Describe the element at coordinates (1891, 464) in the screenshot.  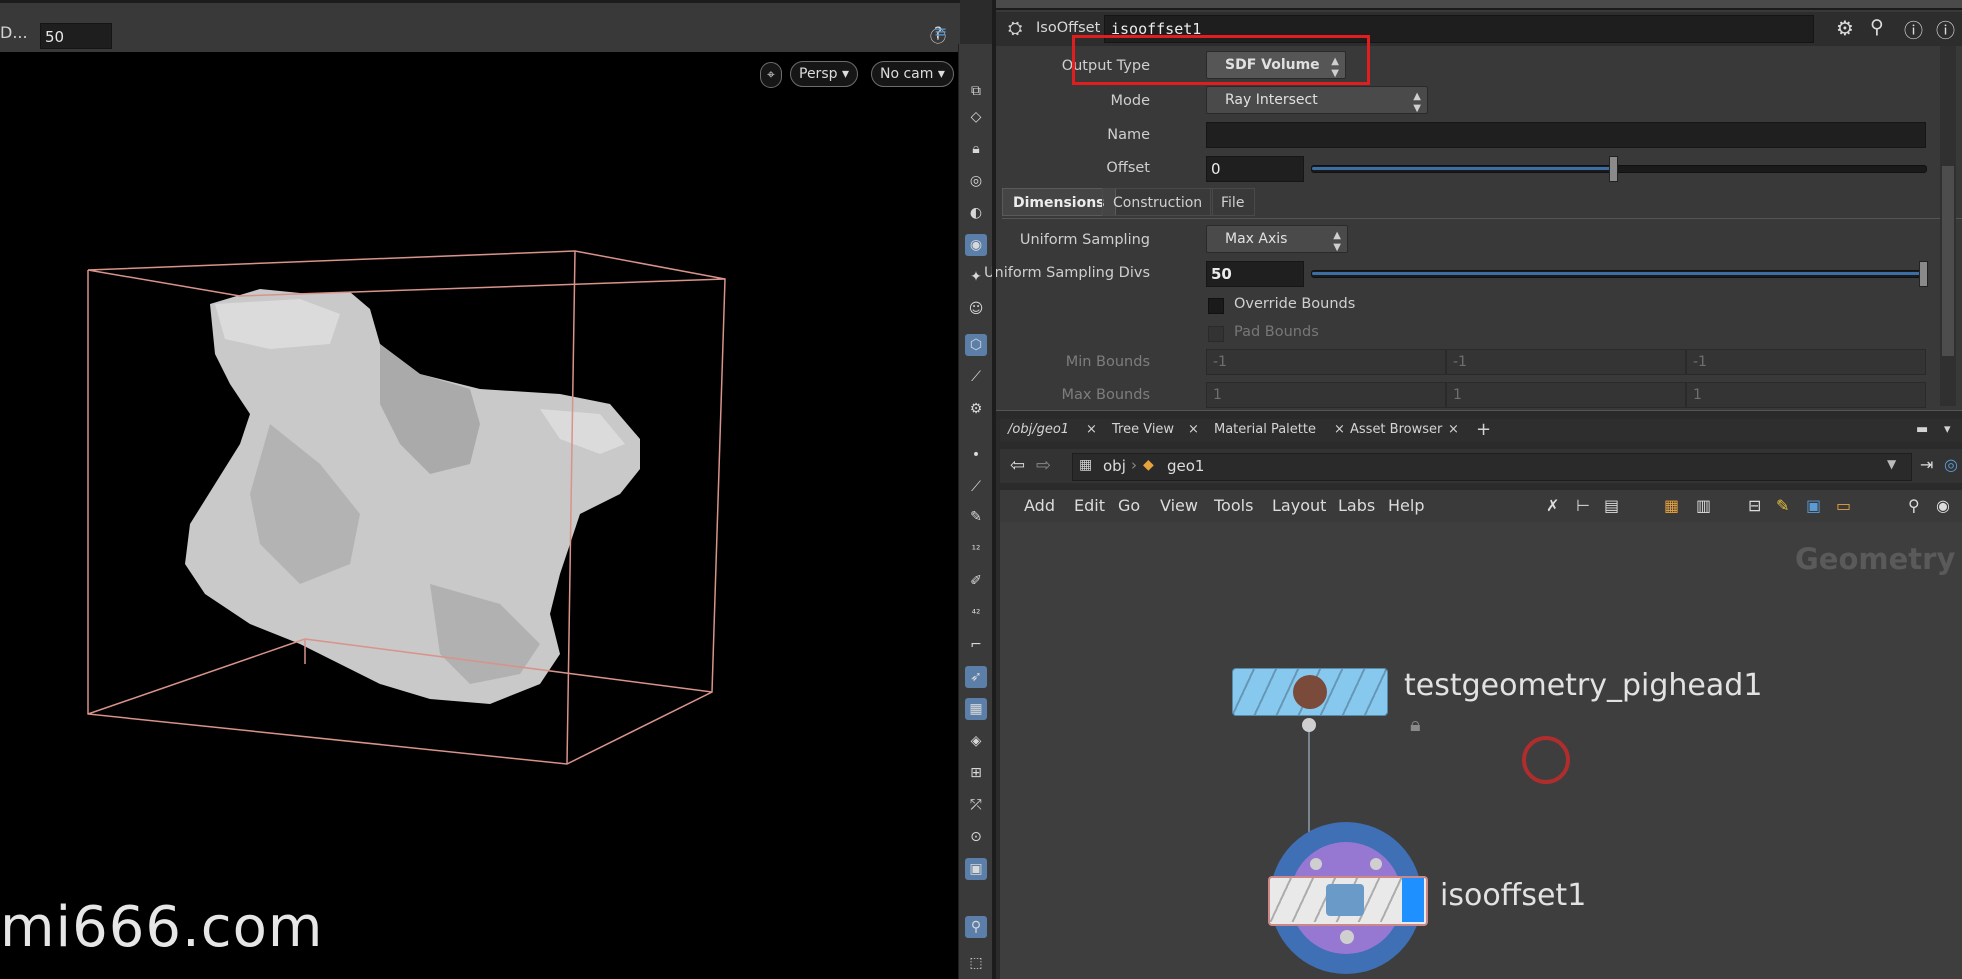
I see `path-dropdown-icon: ▼` at that location.